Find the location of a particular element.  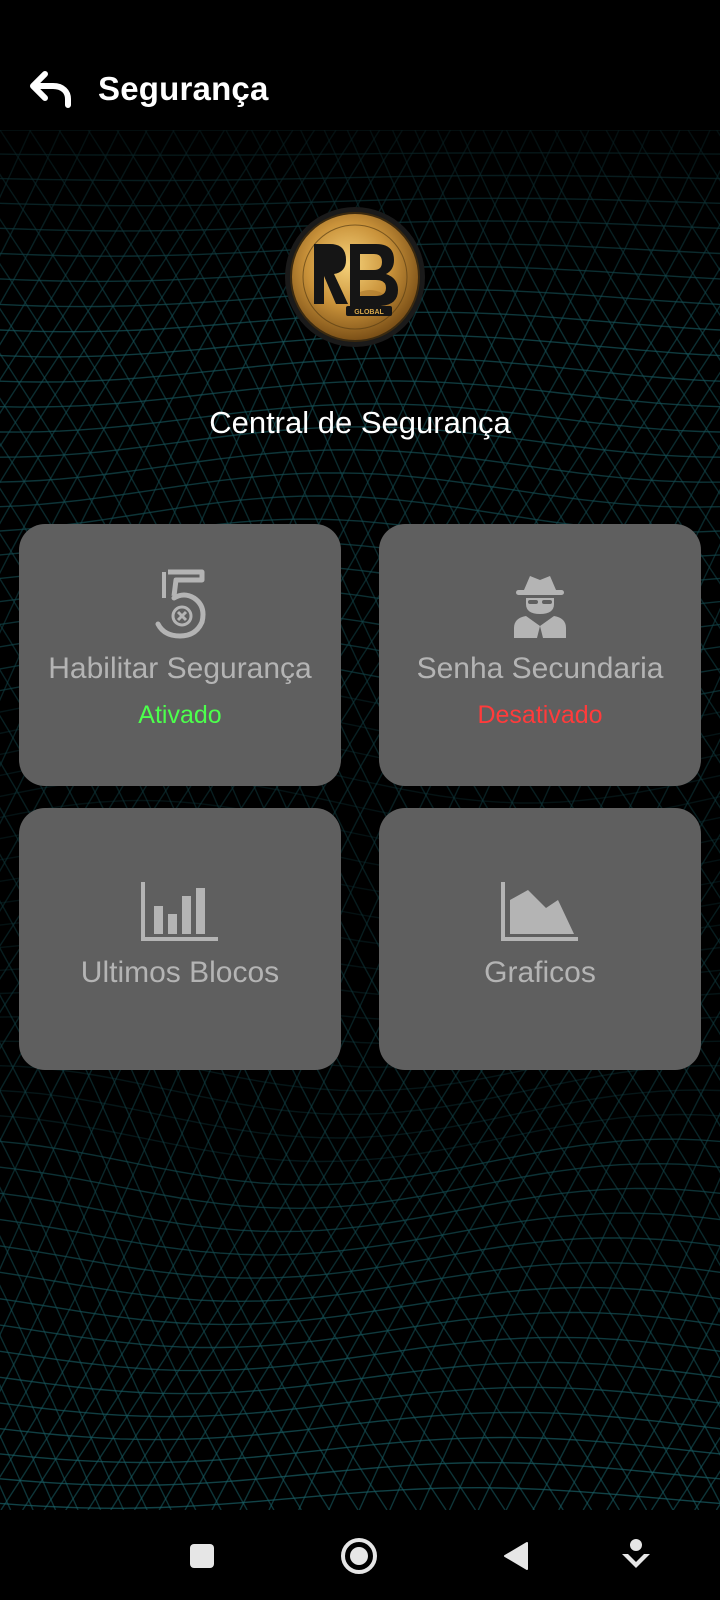

assistant-down-icon is located at coordinates (636, 1553).